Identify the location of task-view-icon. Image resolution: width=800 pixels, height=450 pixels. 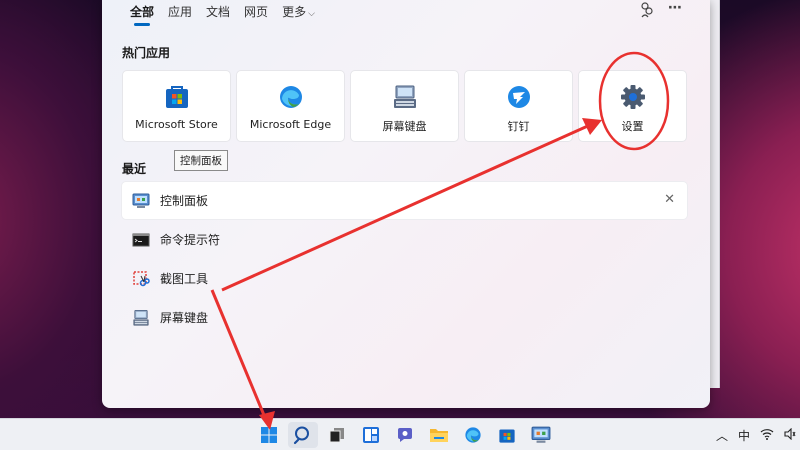
(336, 435).